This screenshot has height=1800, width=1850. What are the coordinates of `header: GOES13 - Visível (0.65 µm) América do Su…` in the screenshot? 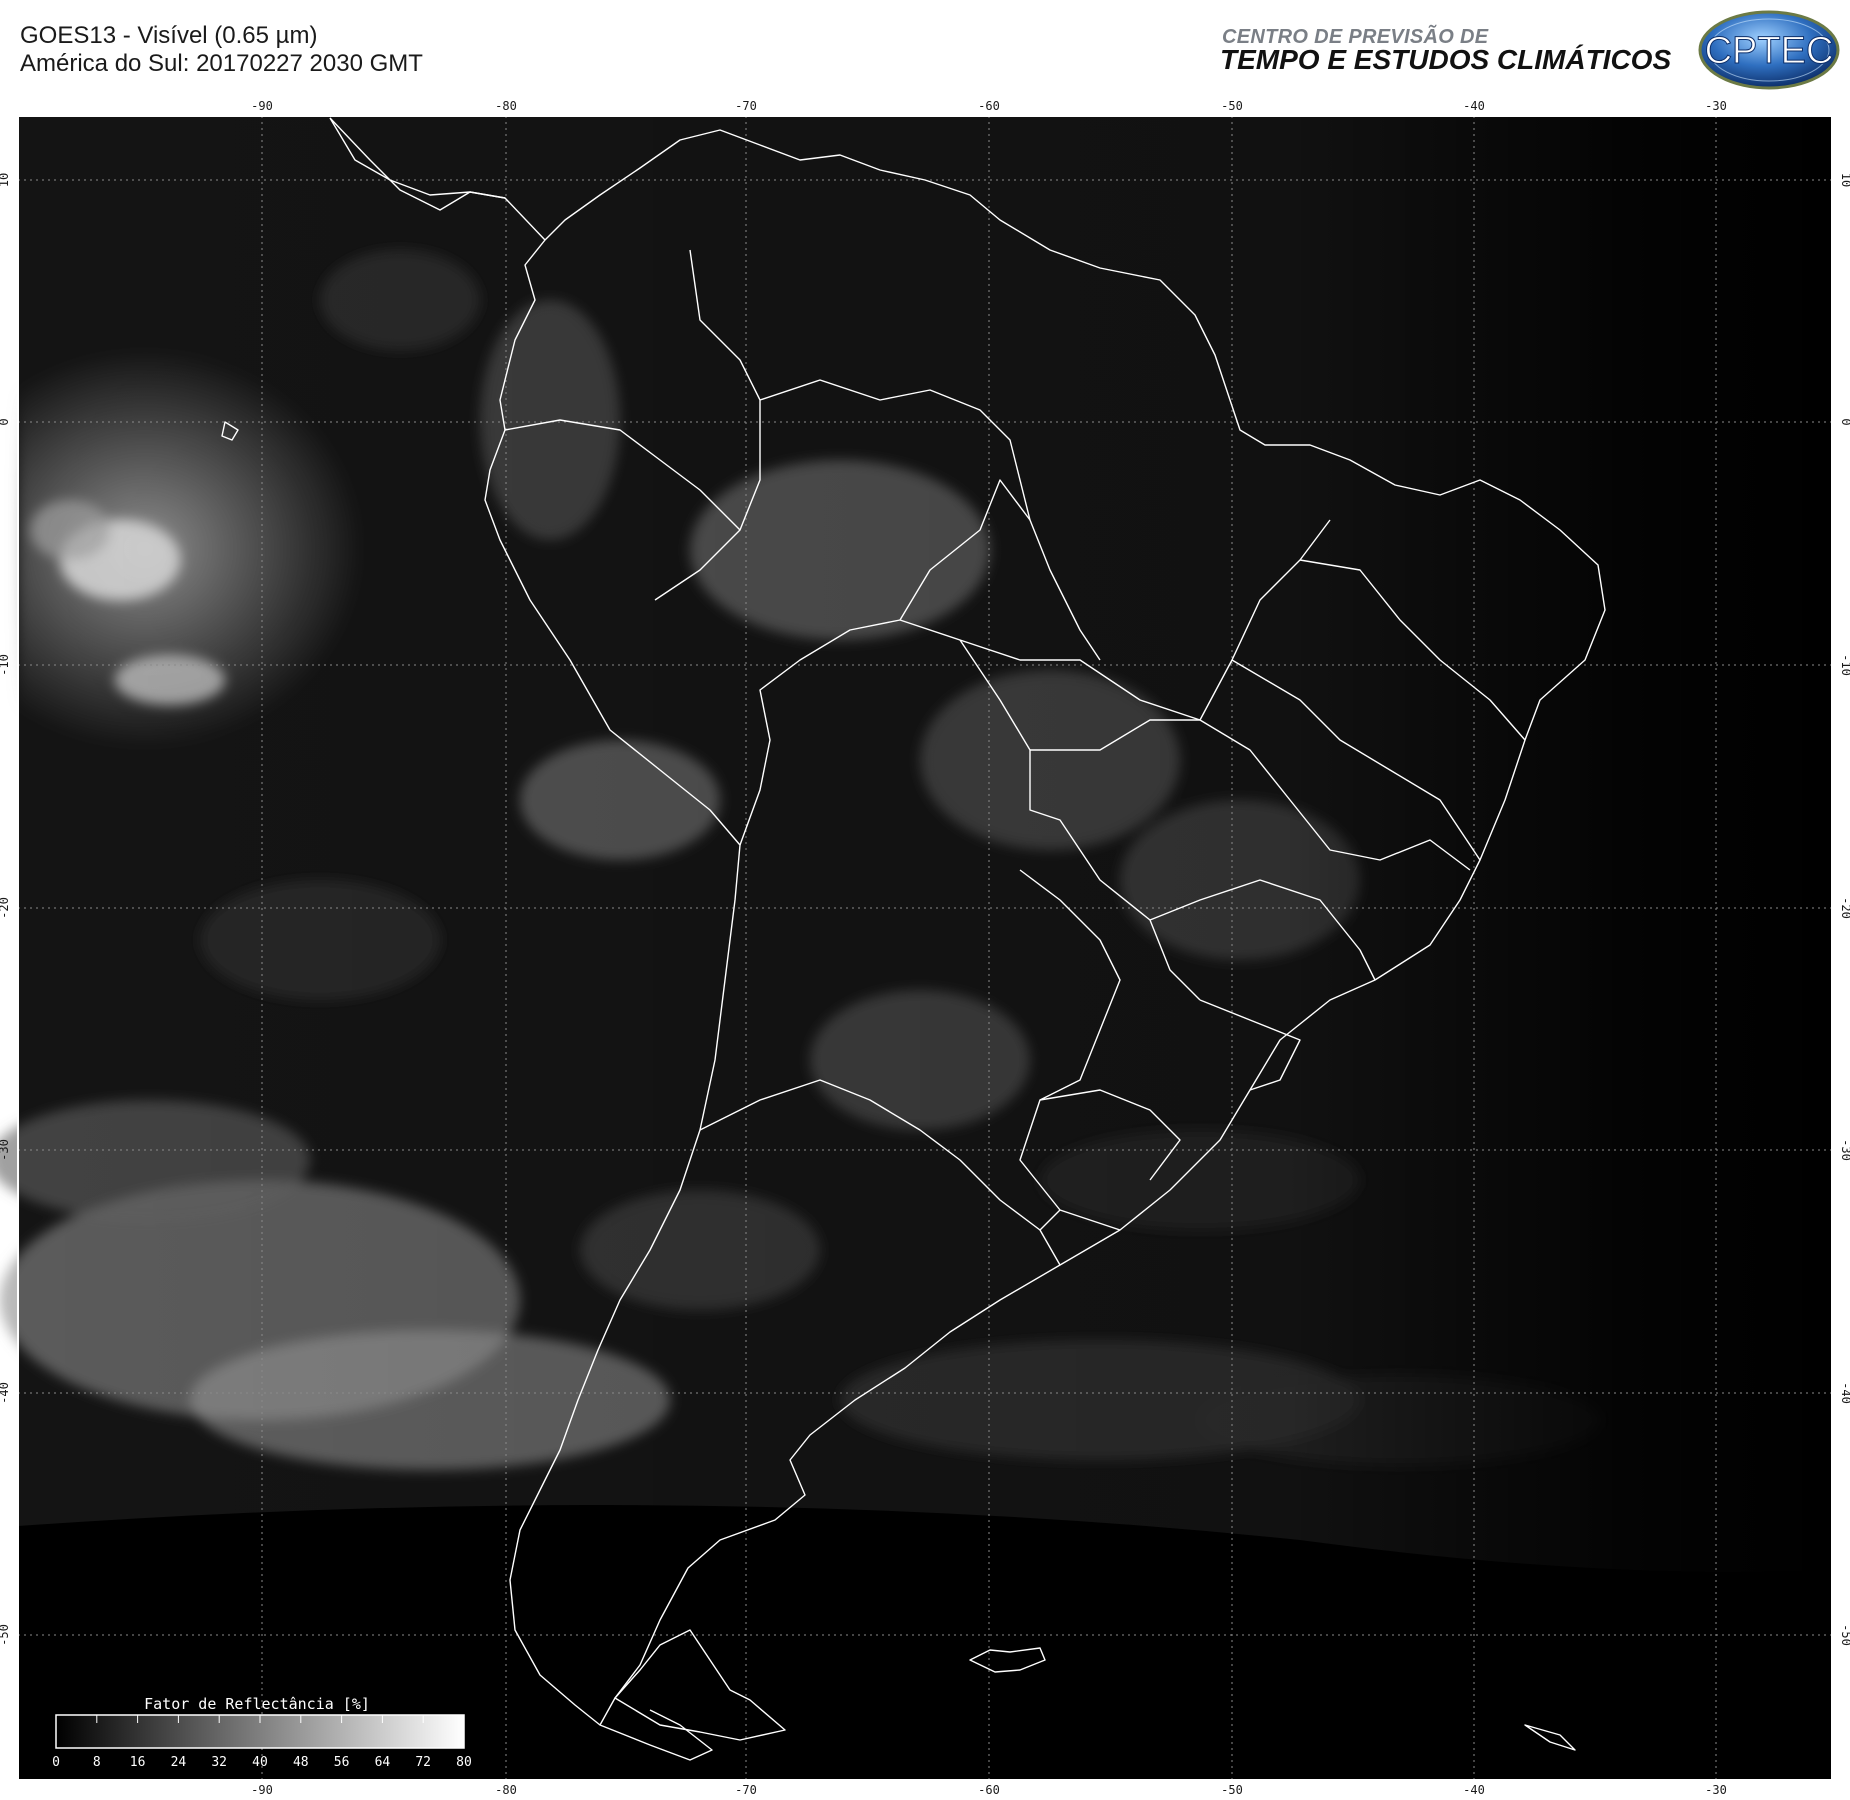 It's located at (925, 50).